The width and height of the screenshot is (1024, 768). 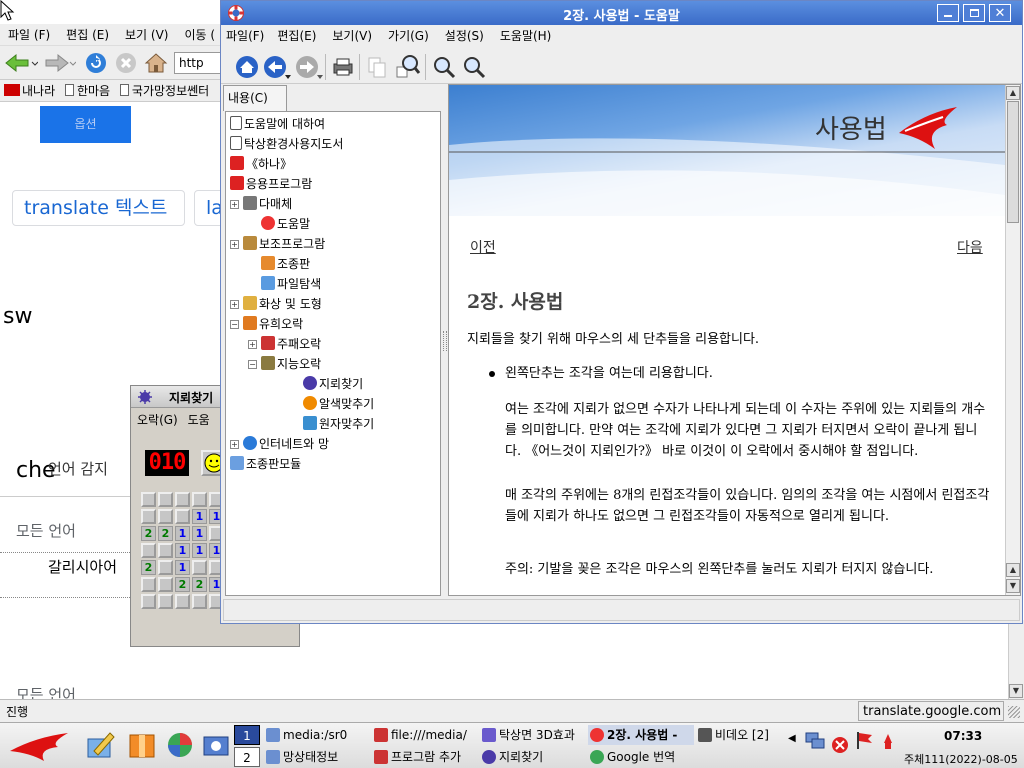 What do you see at coordinates (247, 735) in the screenshot?
I see `pager-desktop-1: 1` at bounding box center [247, 735].